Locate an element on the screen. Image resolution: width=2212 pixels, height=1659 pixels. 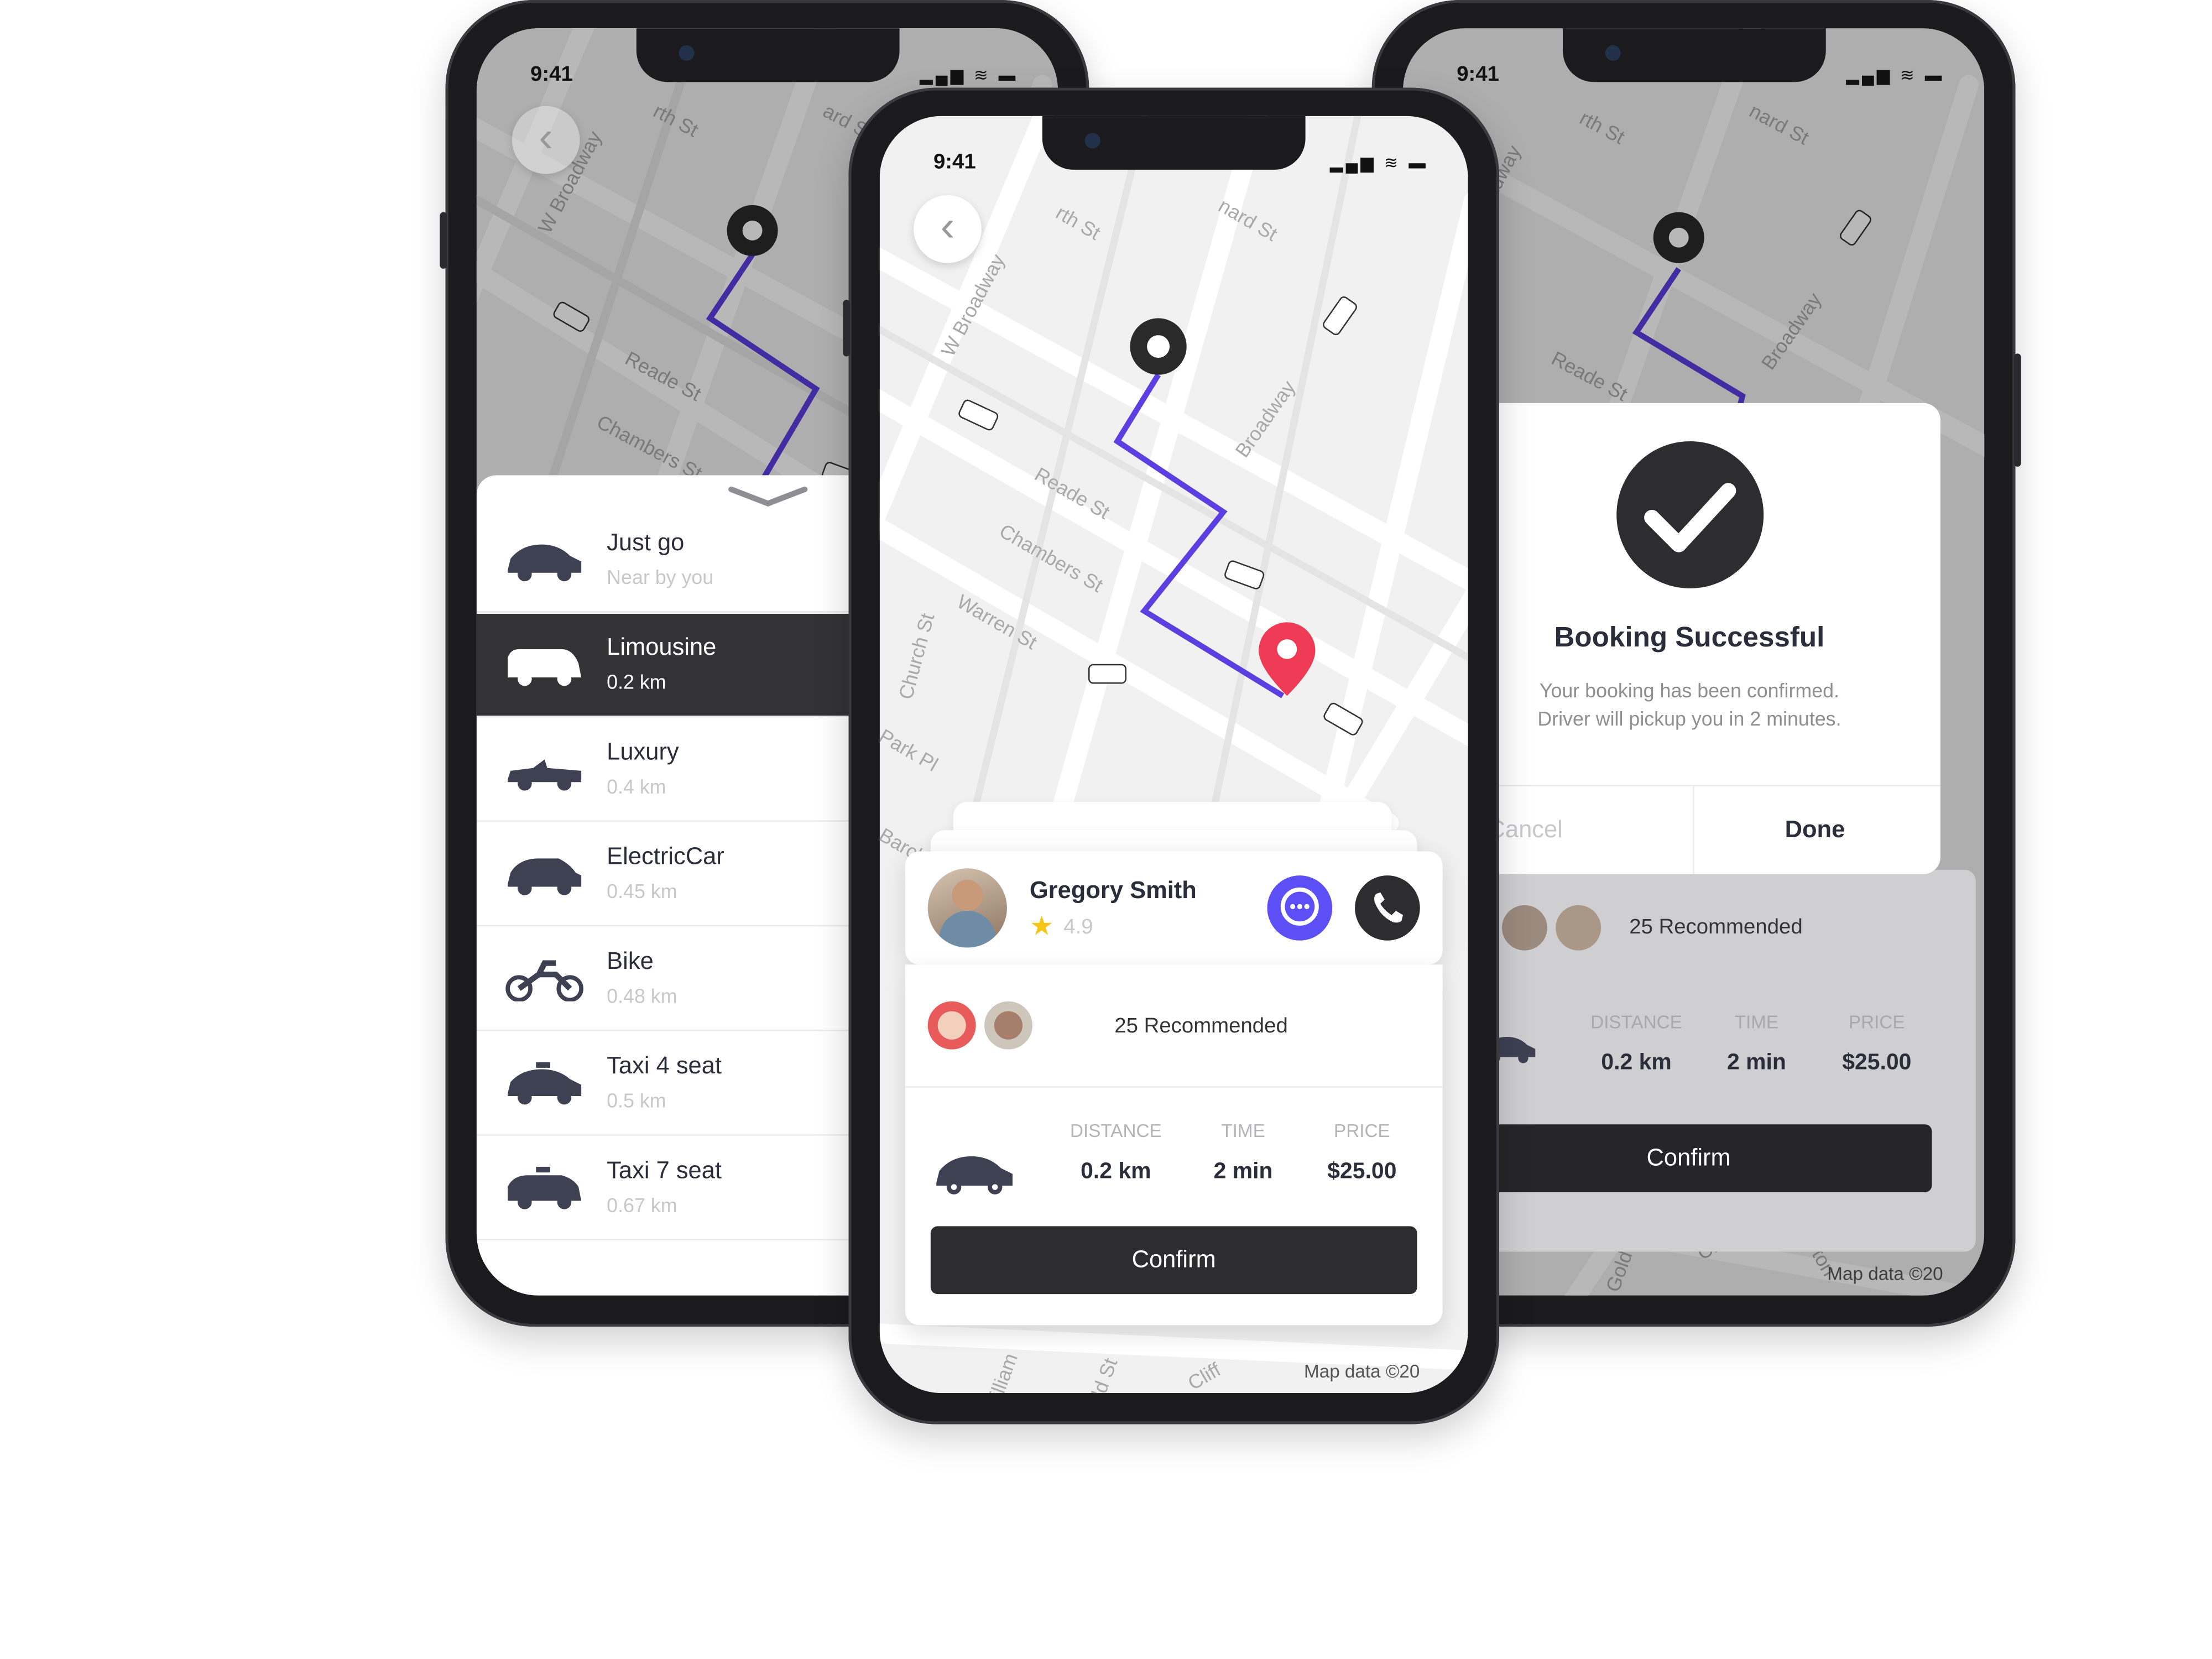
phone-icon is located at coordinates (1389, 908).